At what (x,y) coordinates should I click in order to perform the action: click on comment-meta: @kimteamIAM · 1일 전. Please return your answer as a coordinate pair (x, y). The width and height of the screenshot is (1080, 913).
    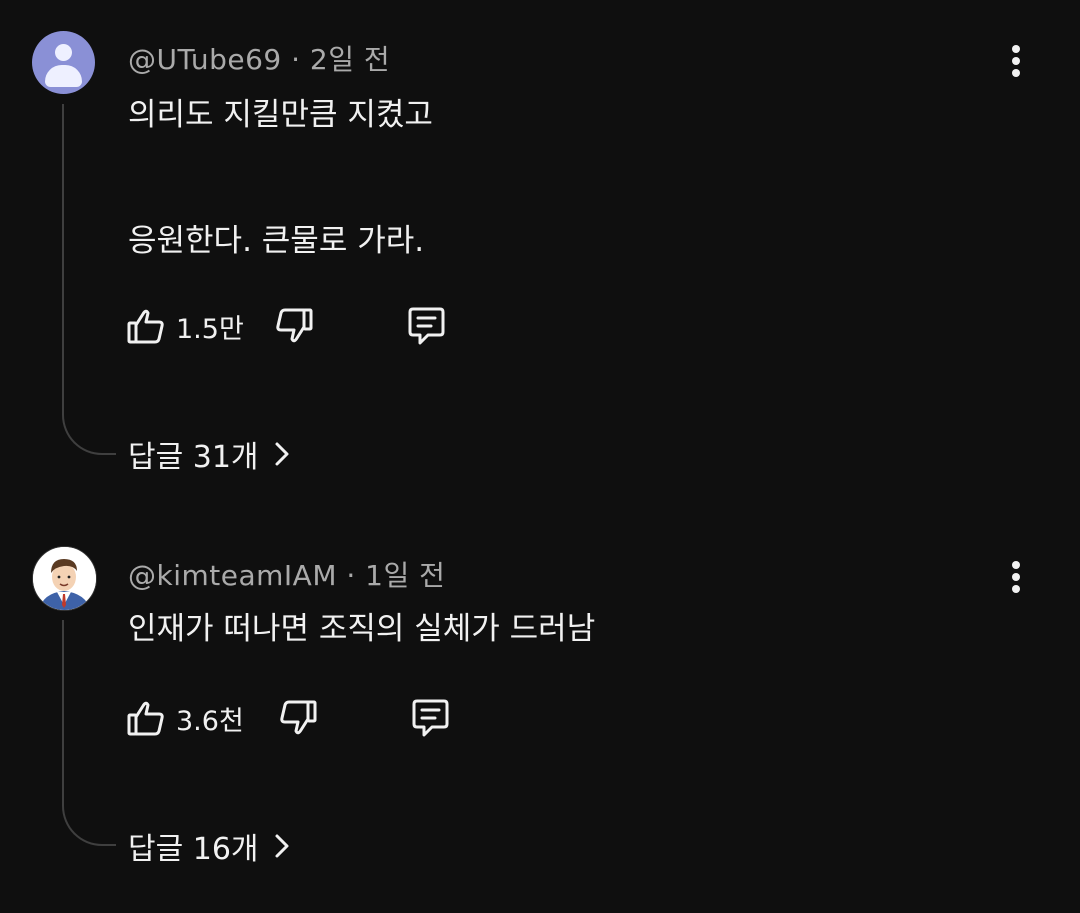
    Looking at the image, I should click on (287, 575).